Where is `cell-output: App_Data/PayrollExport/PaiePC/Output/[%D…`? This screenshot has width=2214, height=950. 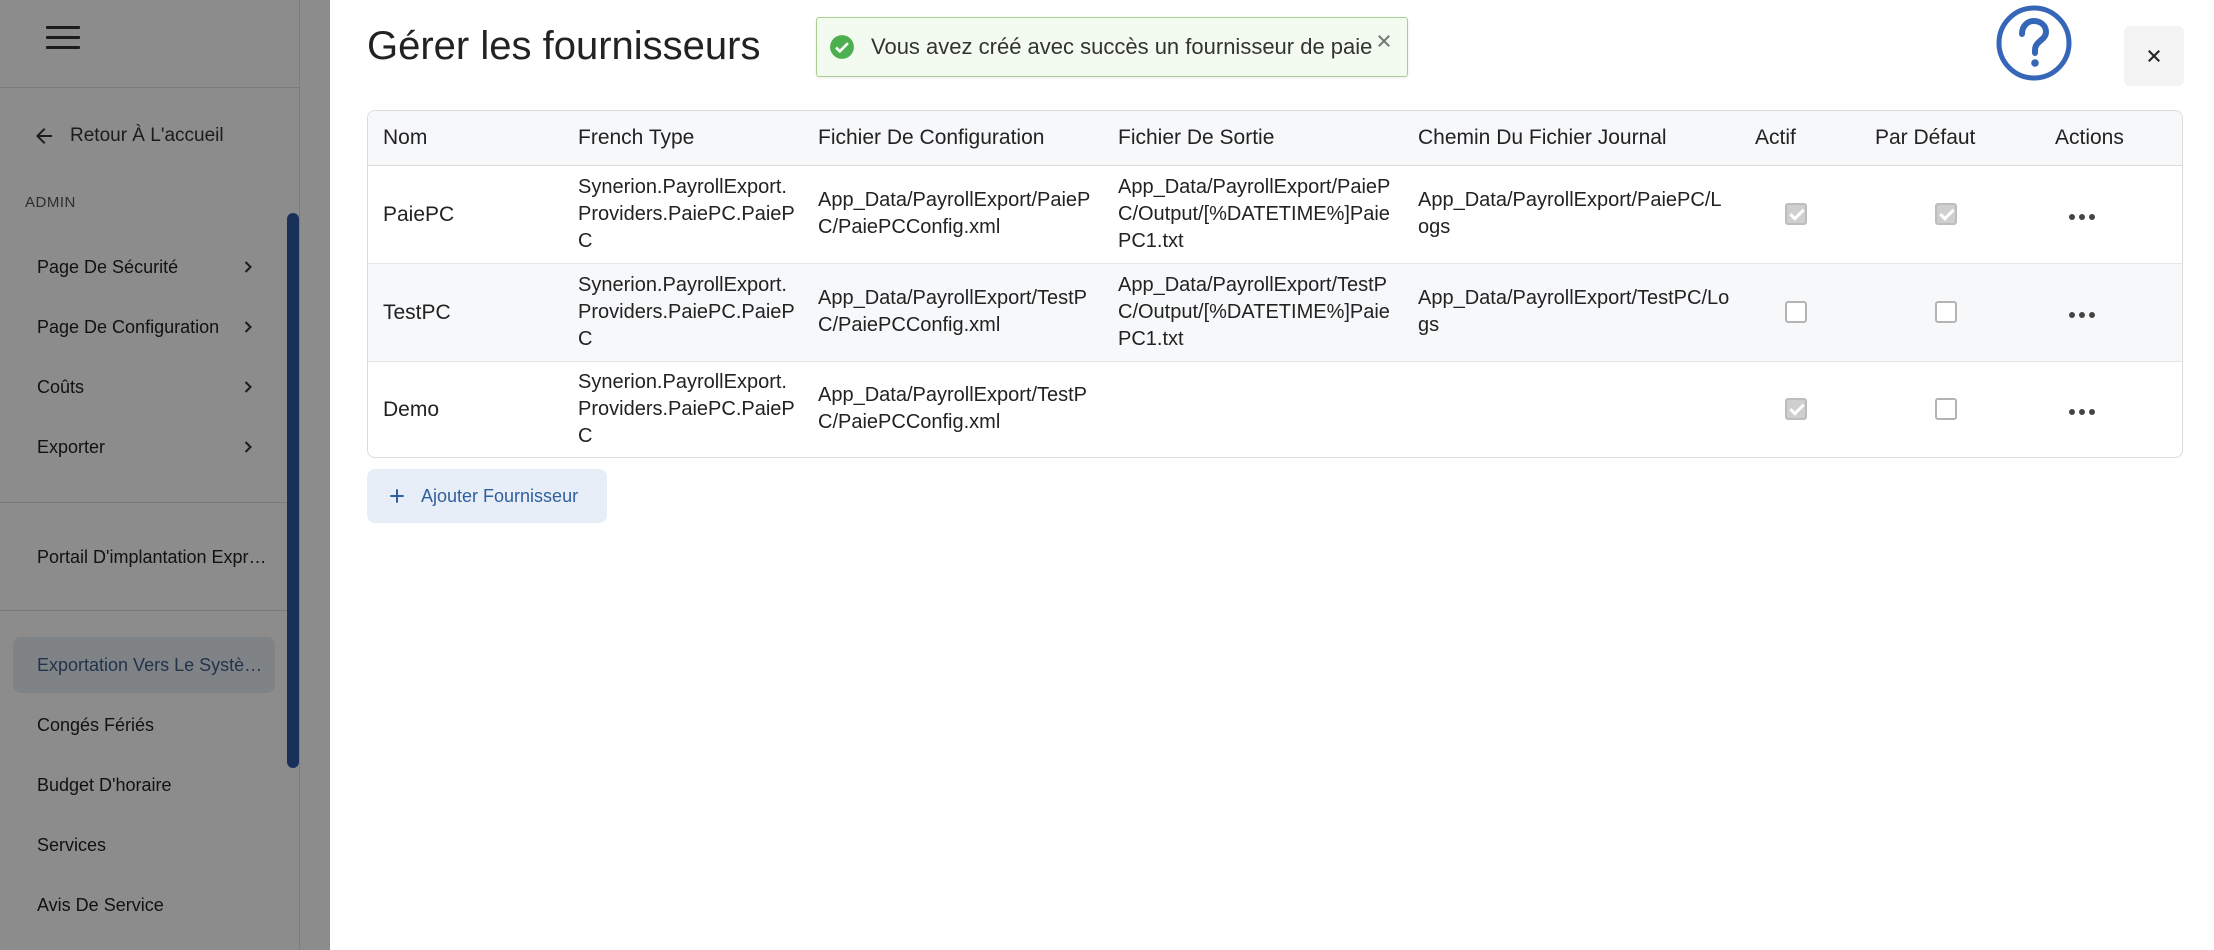
cell-output: App_Data/PayrollExport/PaiePC/Output/[%D… is located at coordinates (1254, 213).